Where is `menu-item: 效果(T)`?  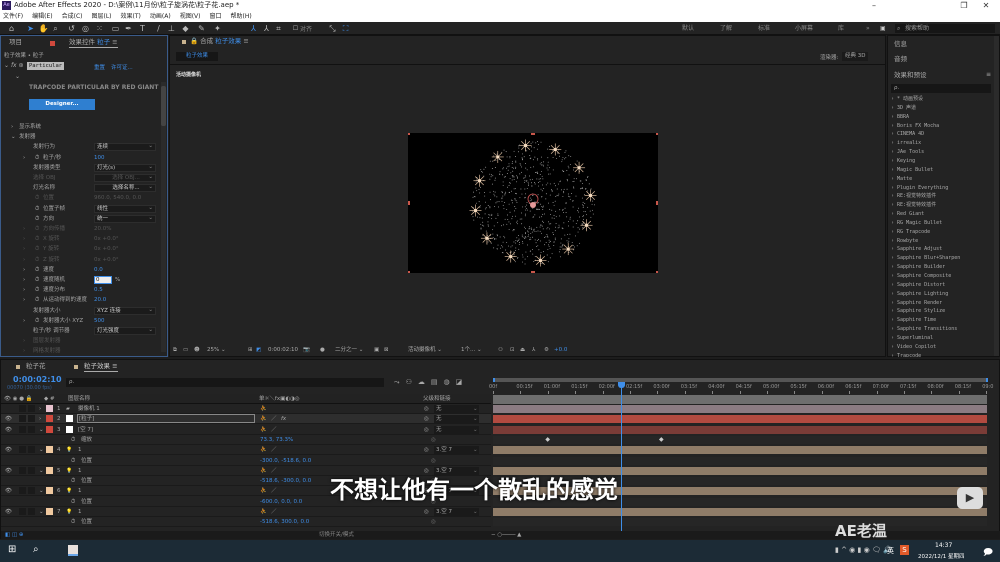
menu-item: 效果(T) is located at coordinates (131, 16).